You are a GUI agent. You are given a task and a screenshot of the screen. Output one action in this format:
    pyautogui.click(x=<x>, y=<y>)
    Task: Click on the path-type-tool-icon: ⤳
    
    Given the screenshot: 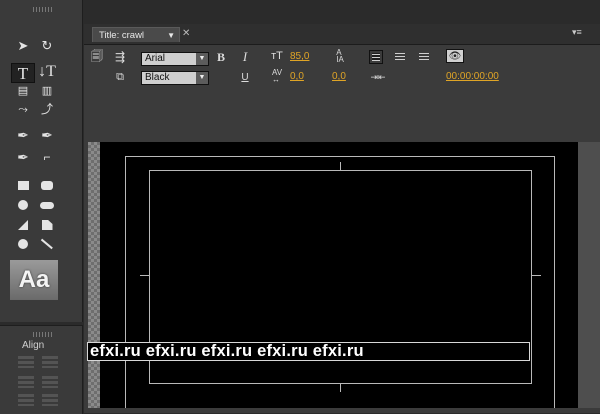 What is the action you would take?
    pyautogui.click(x=23, y=109)
    